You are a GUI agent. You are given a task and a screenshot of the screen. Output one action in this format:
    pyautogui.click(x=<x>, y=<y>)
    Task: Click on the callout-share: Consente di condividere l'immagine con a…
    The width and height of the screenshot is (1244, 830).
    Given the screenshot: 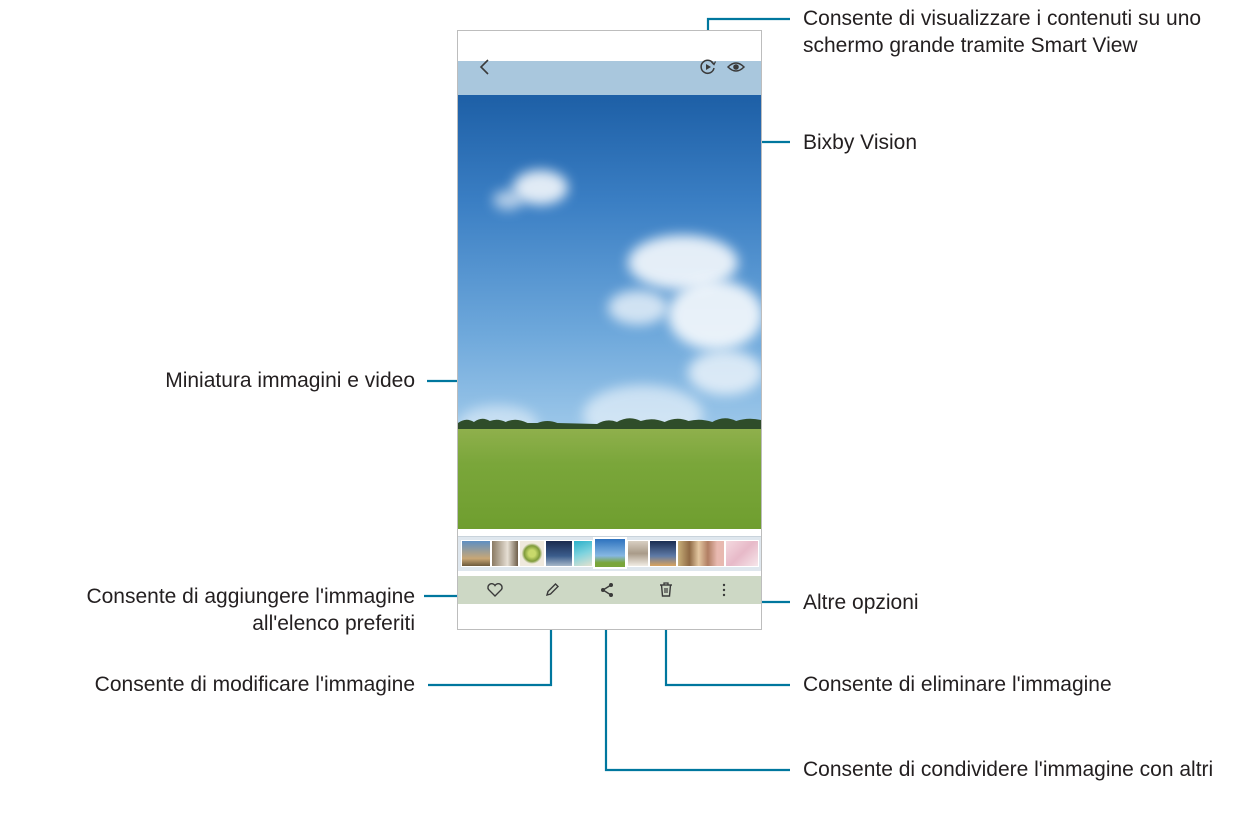 What is the action you would take?
    pyautogui.click(x=1008, y=769)
    